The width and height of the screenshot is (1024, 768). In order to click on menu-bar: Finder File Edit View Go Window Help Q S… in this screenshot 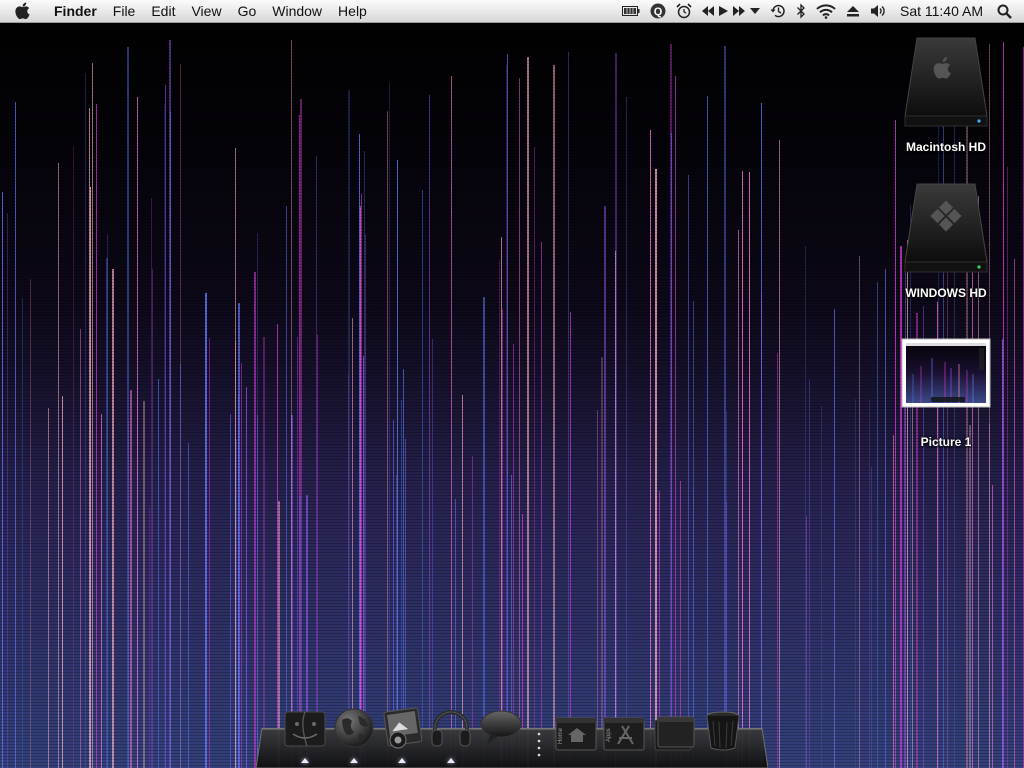, I will do `click(512, 11)`.